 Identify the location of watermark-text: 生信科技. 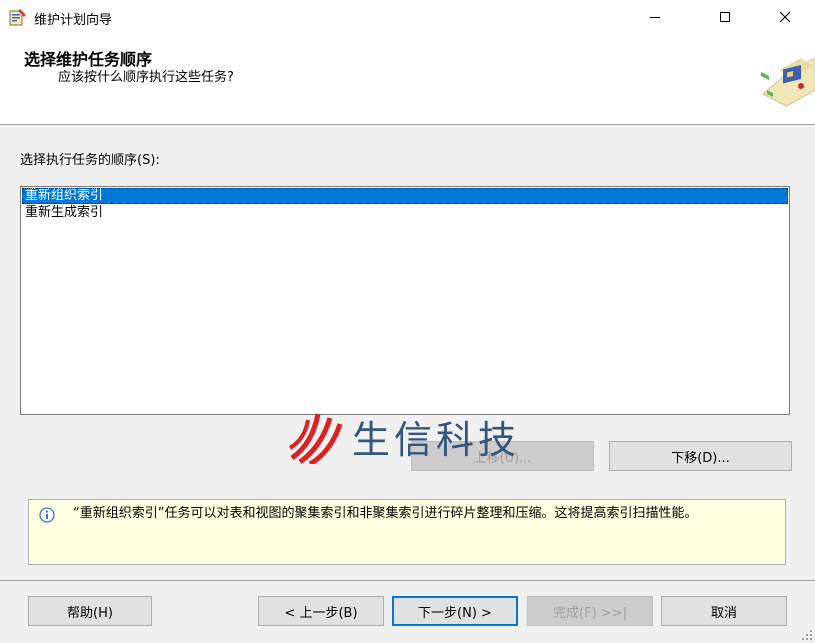
(436, 439).